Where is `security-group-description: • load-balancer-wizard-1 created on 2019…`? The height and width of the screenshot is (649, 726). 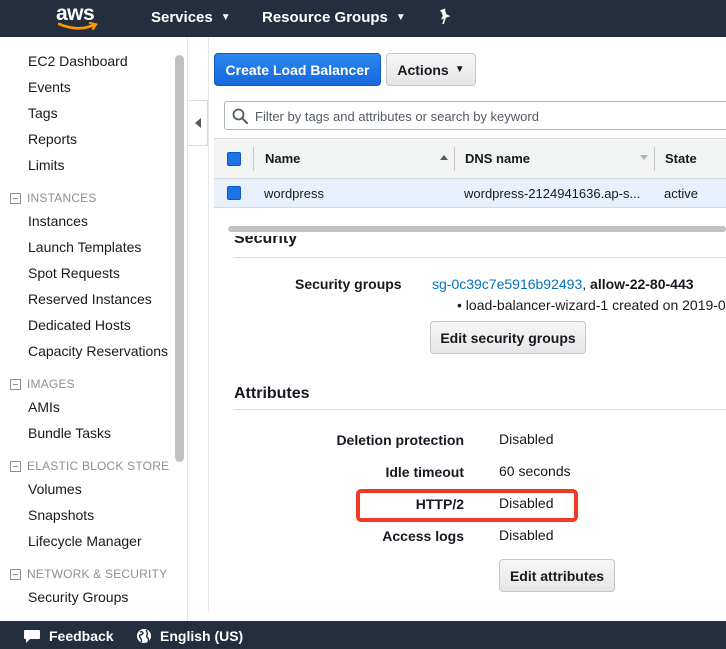 security-group-description: • load-balancer-wizard-1 created on 2019… is located at coordinates (591, 305).